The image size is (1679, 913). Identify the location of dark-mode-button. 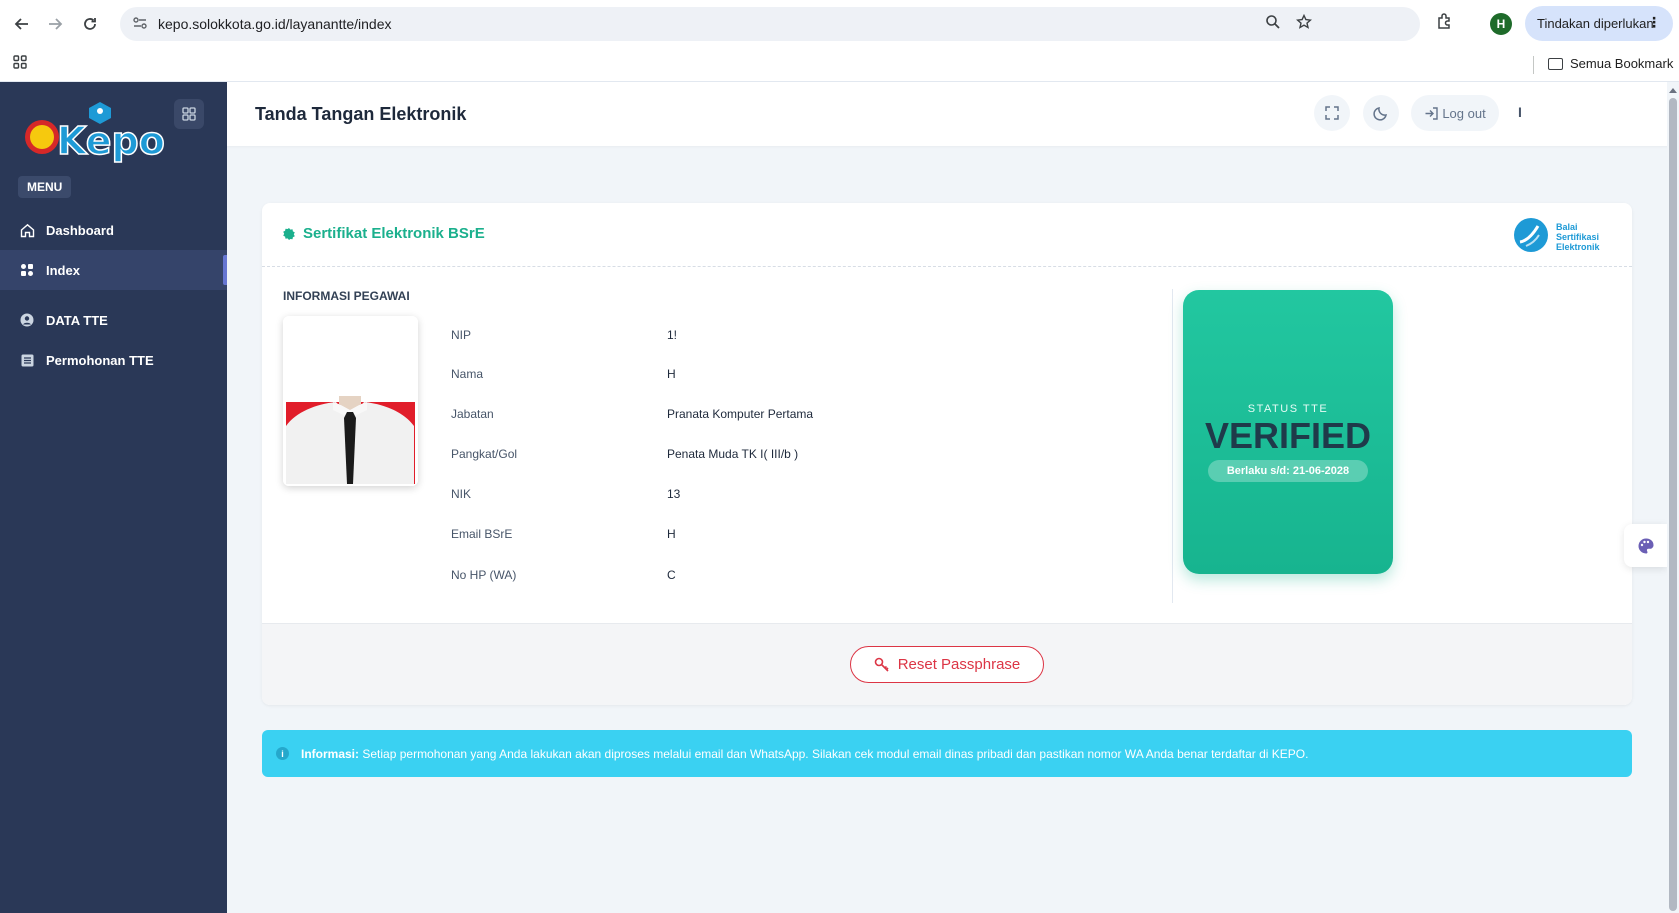
(1381, 113).